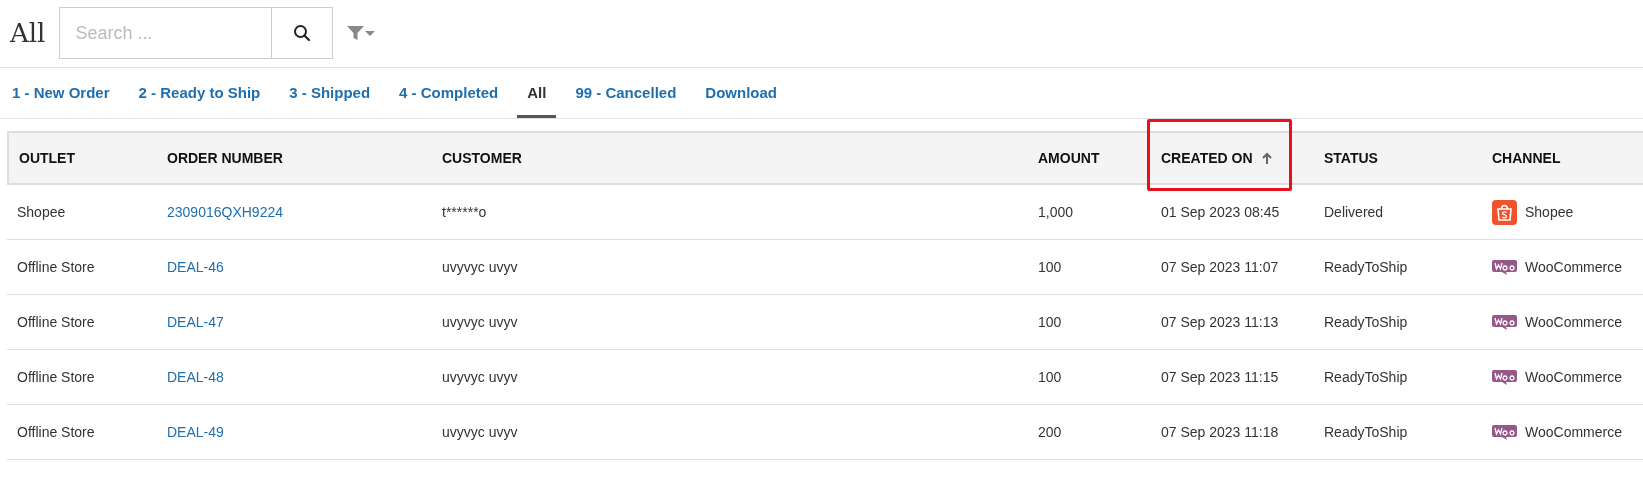  Describe the element at coordinates (195, 432) in the screenshot. I see `order-link: DEAL-49` at that location.